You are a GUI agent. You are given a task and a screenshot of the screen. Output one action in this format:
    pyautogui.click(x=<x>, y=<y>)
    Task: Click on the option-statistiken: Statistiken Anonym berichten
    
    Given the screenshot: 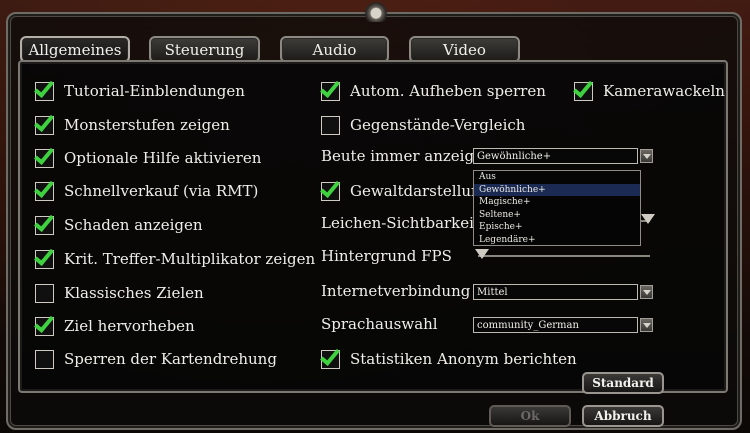 What is the action you would take?
    pyautogui.click(x=448, y=357)
    